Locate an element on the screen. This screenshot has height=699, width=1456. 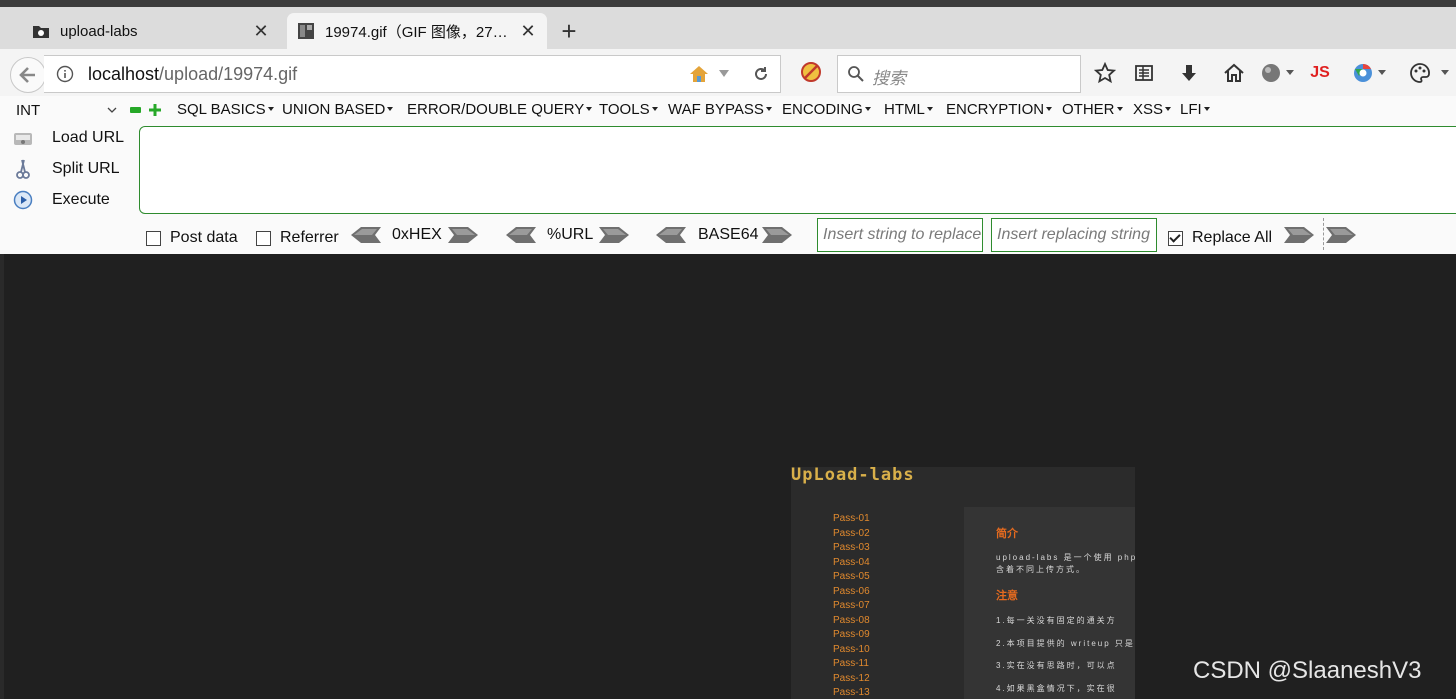
url-encode-label: %URL is located at coordinates (570, 234).